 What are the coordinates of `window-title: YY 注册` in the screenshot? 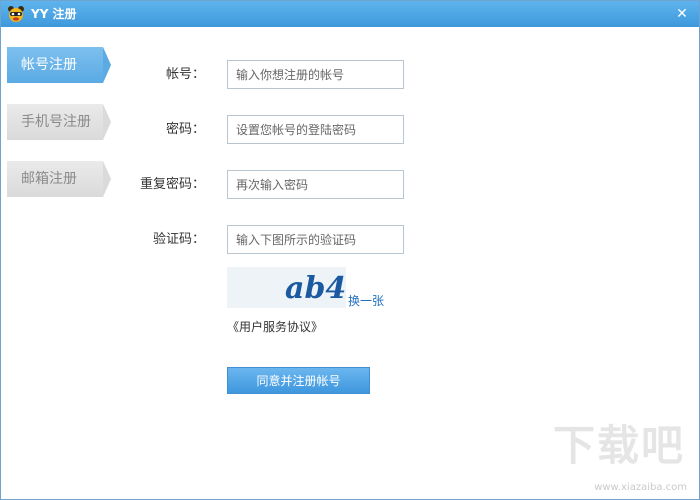 It's located at (54, 14).